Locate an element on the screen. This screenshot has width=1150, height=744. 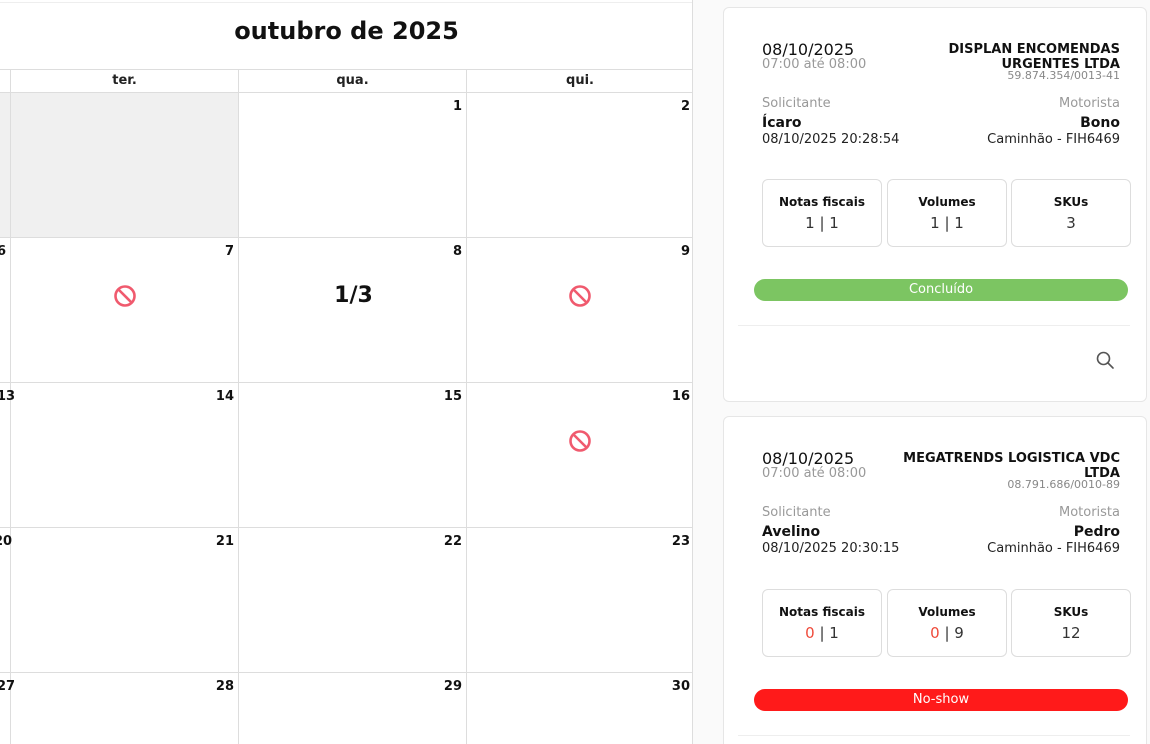
search-icon is located at coordinates (1105, 360).